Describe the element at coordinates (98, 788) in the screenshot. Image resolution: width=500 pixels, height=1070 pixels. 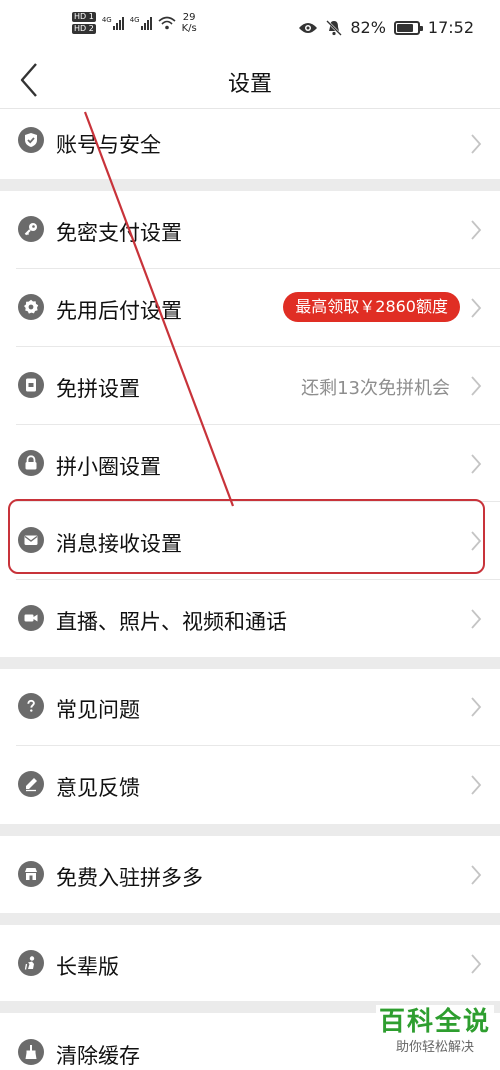
I see `row-label-feedback: 意见反馈` at that location.